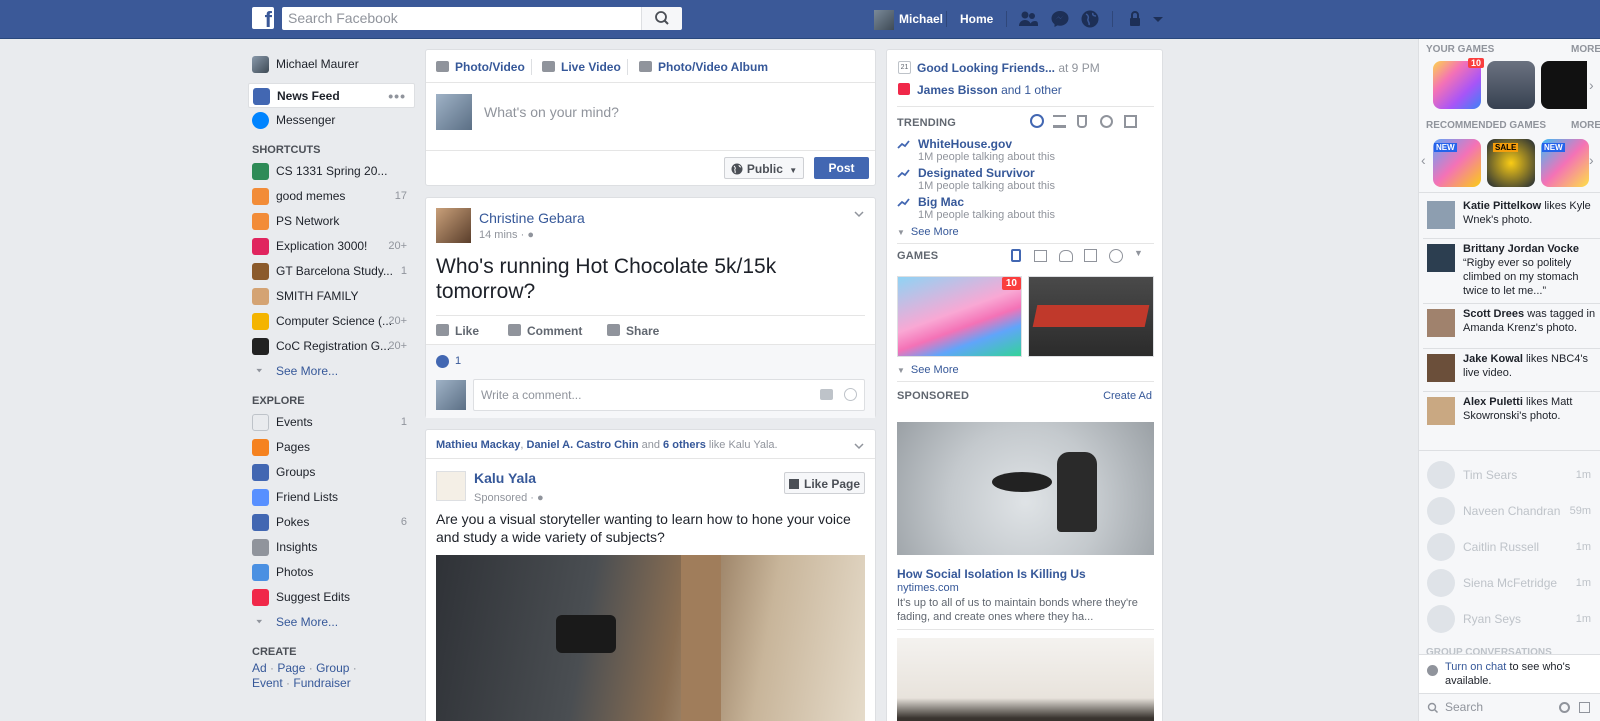 This screenshot has height=721, width=1600. I want to click on birthday-link: James Bisson, so click(957, 90).